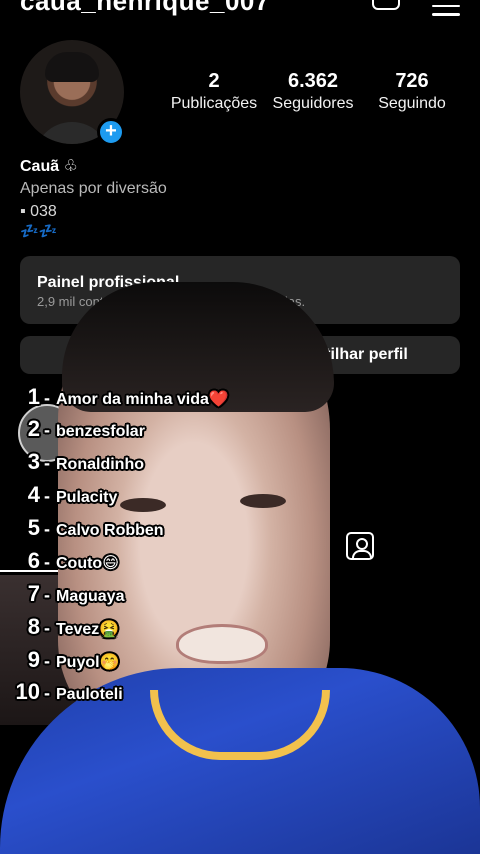 This screenshot has width=480, height=854. Describe the element at coordinates (33, 593) in the screenshot. I see `ranking-number: 7` at that location.